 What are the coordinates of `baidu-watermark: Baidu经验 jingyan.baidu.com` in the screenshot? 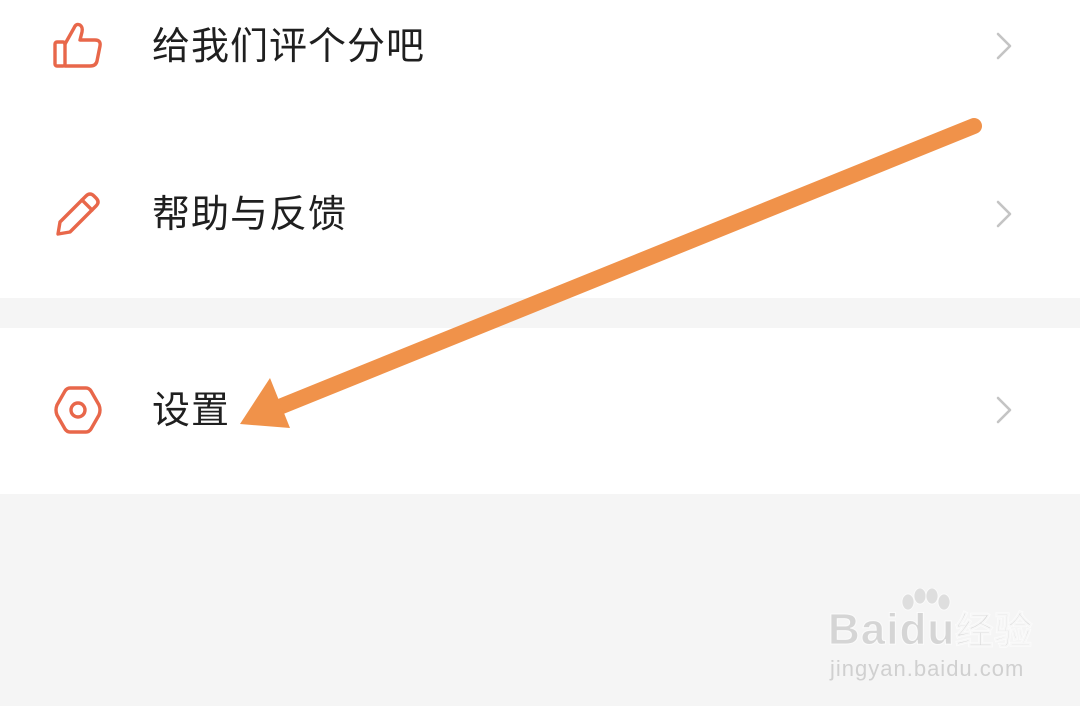 It's located at (929, 638).